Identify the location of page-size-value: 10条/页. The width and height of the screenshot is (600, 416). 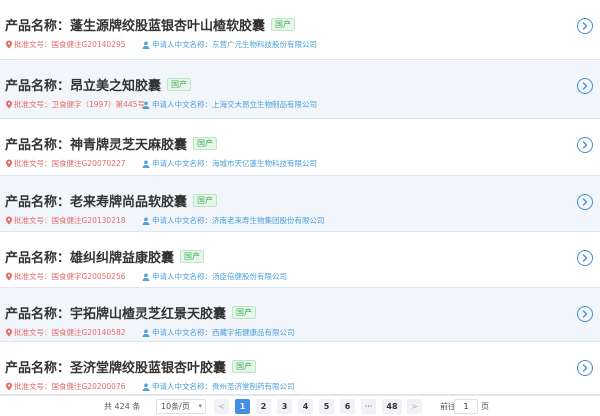
(175, 406).